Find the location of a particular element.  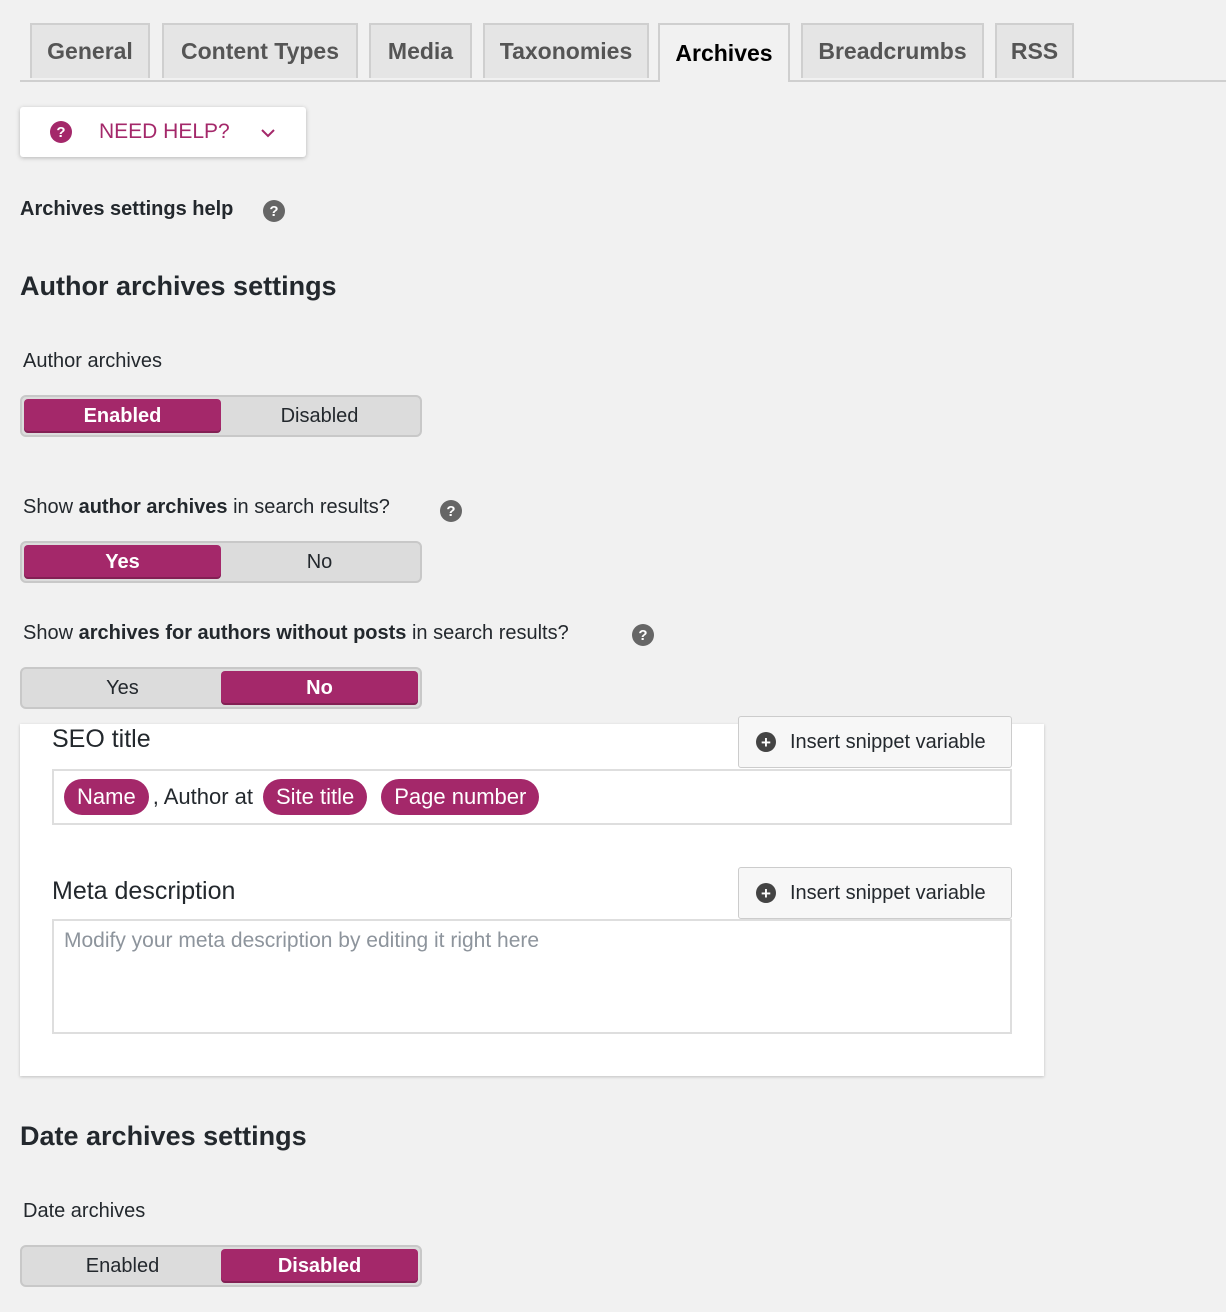

show-author-archives-yes-option: Yes is located at coordinates (122, 562).